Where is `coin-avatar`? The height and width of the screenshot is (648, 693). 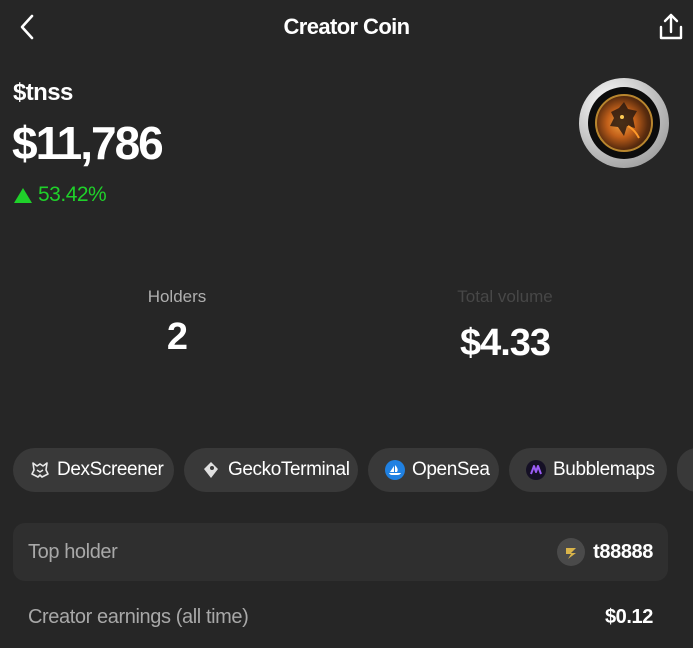 coin-avatar is located at coordinates (624, 123).